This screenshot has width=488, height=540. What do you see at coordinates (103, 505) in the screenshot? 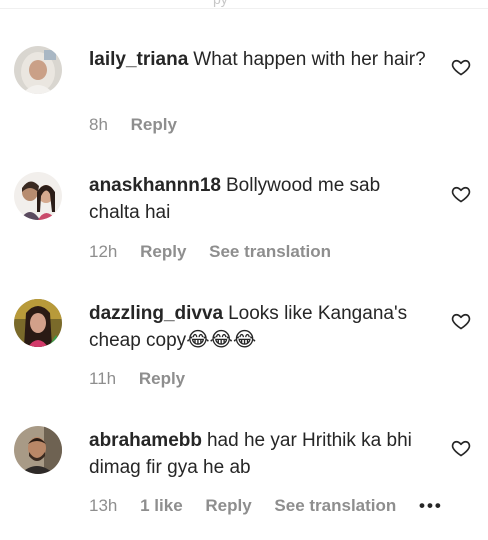
I see `comment-time: 13h` at bounding box center [103, 505].